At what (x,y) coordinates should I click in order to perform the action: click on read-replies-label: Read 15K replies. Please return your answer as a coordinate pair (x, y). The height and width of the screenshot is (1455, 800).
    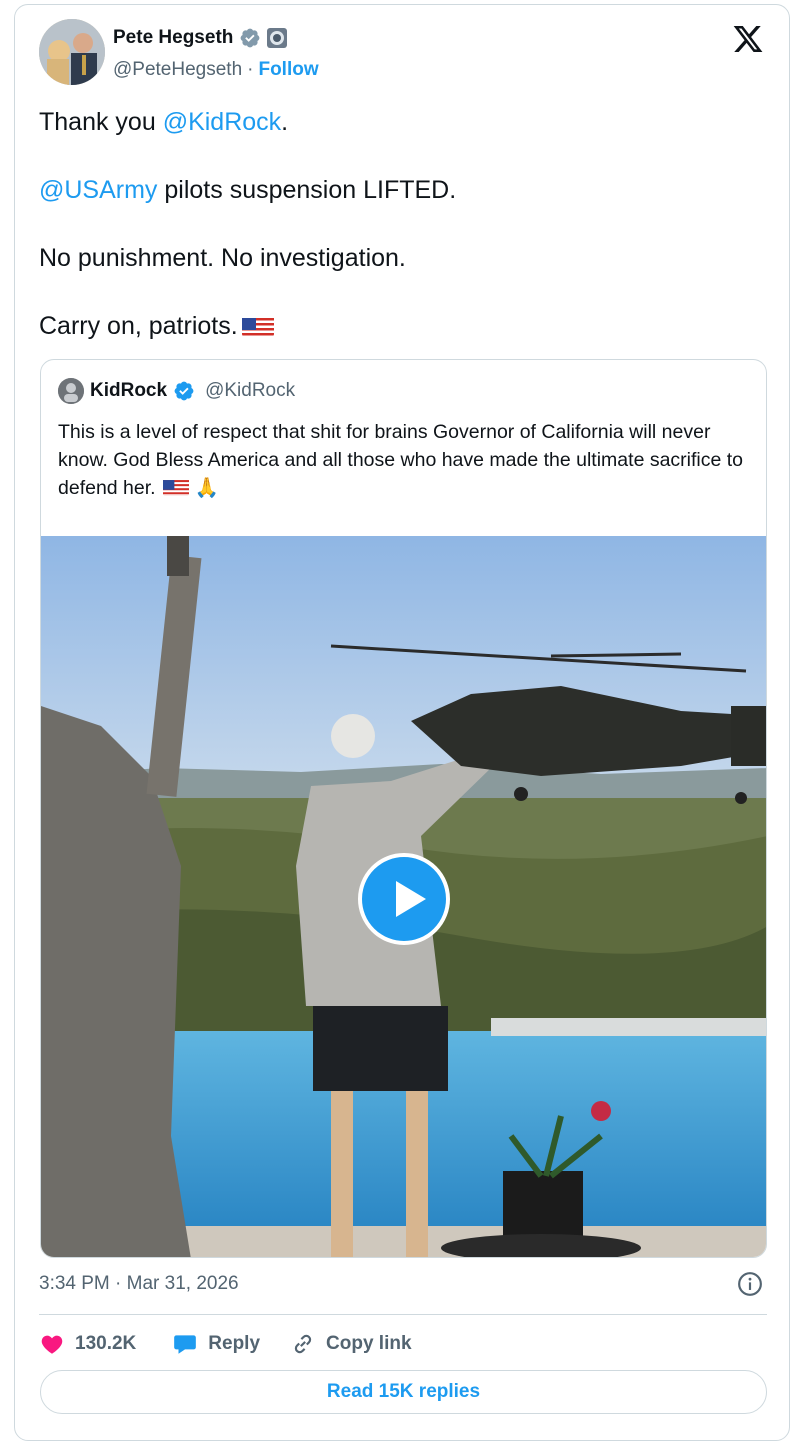
    Looking at the image, I should click on (403, 1391).